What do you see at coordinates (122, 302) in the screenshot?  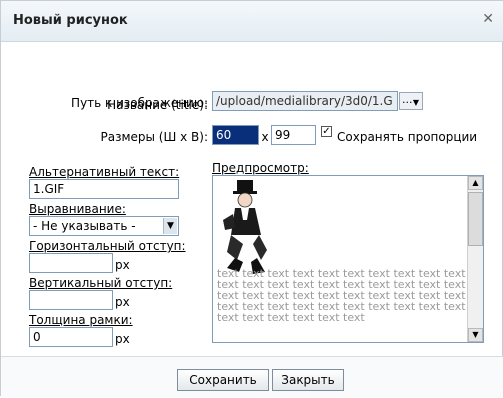 I see `vspace-unit: px` at bounding box center [122, 302].